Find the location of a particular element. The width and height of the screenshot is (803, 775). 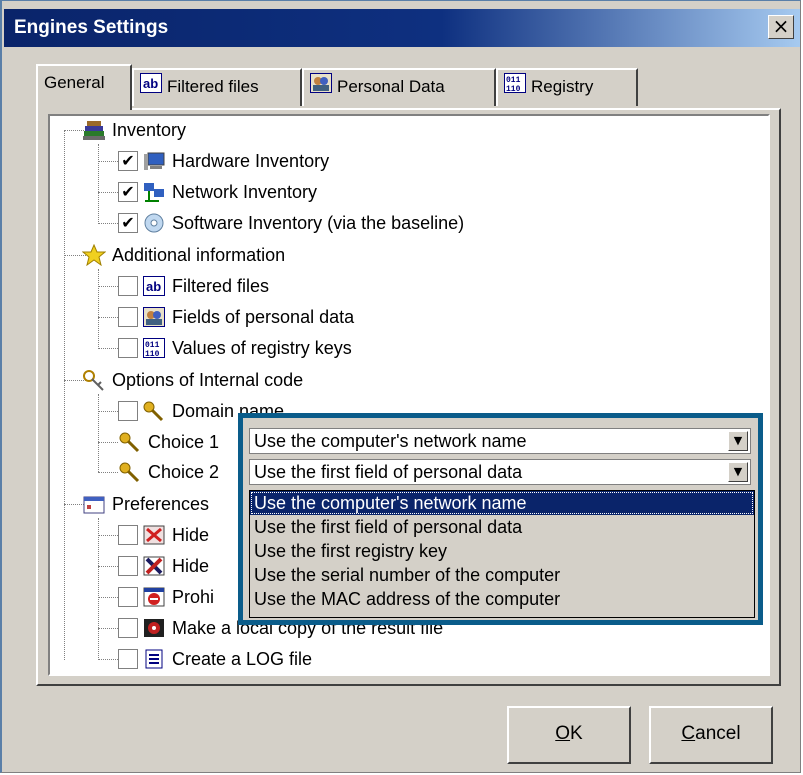

tree-node-fields-personal-data: Fields of personal data is located at coordinates (236, 317).